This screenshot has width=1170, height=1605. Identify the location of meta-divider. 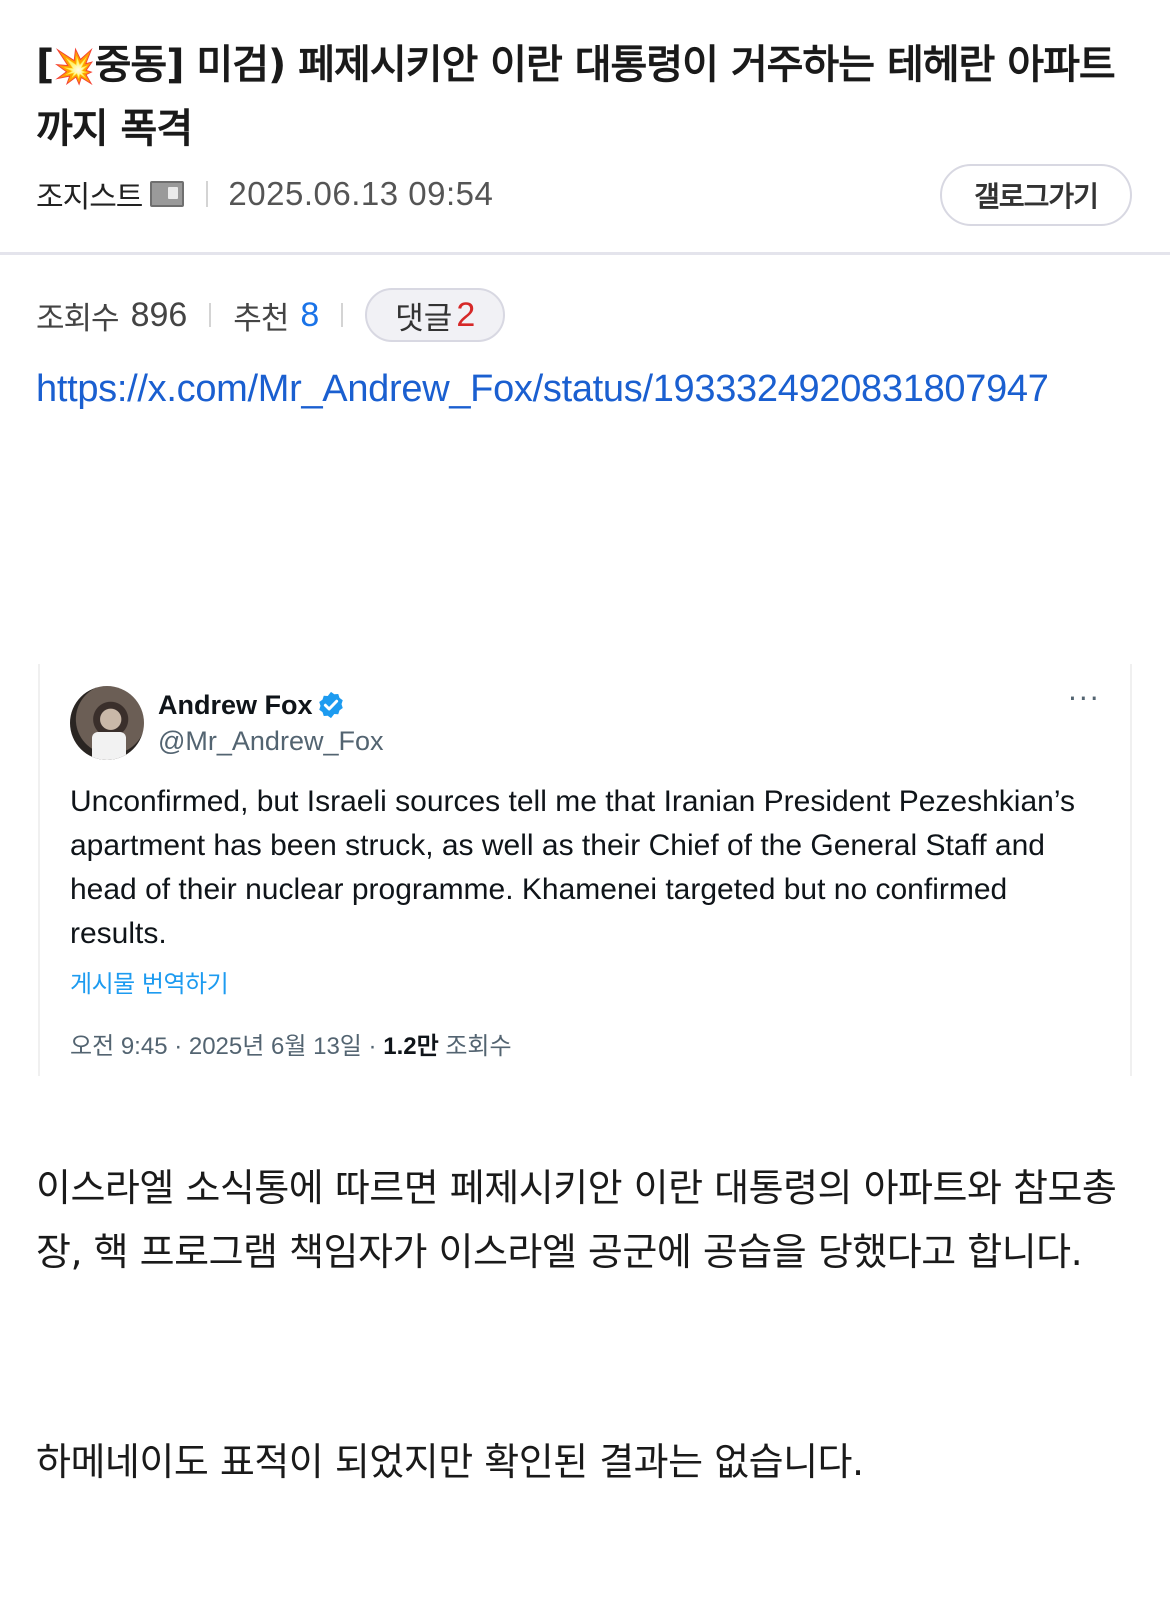
(207, 194).